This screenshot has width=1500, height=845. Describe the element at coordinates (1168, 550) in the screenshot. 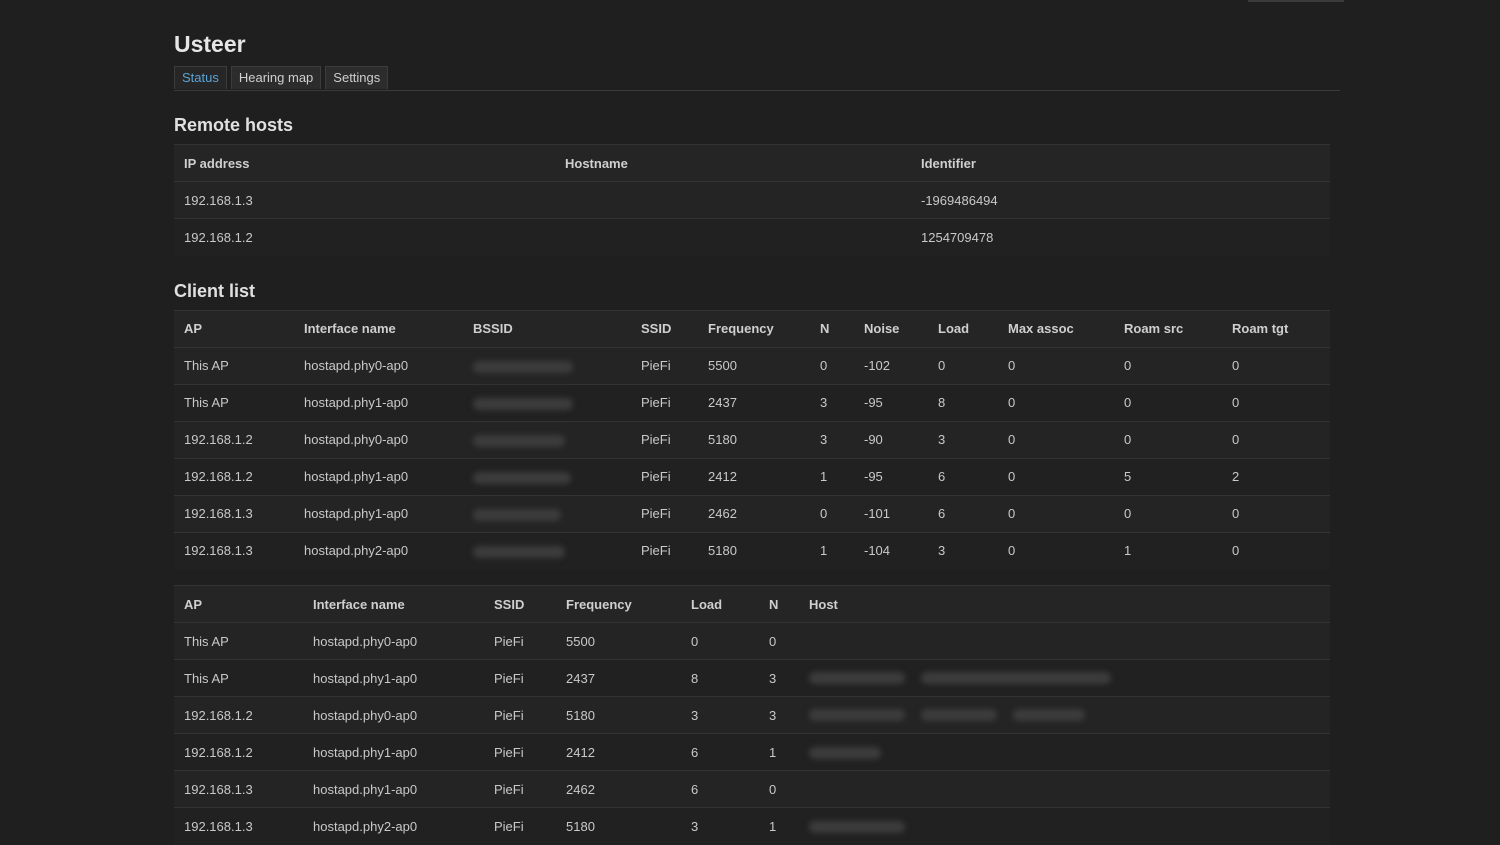

I see `cell-roam-src: 1` at that location.